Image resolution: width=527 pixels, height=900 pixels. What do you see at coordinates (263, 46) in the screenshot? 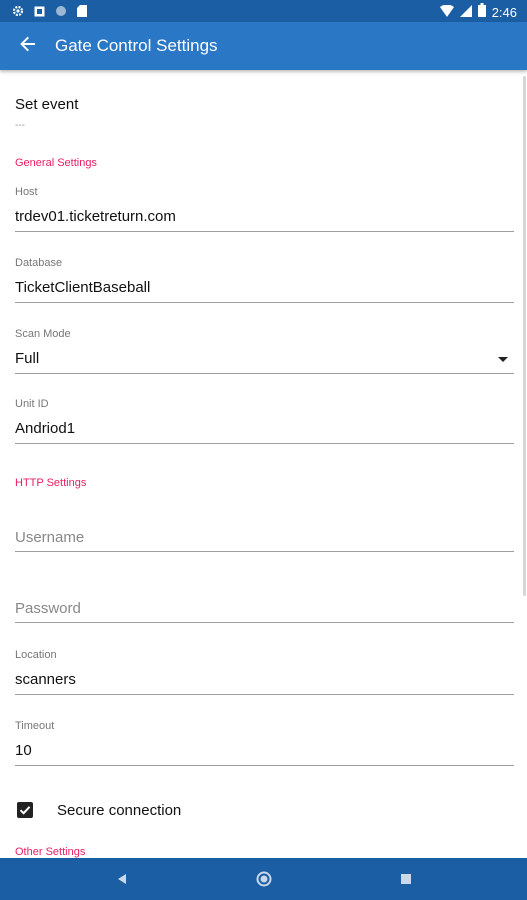
I see `app-bar: Gate Control Settings` at bounding box center [263, 46].